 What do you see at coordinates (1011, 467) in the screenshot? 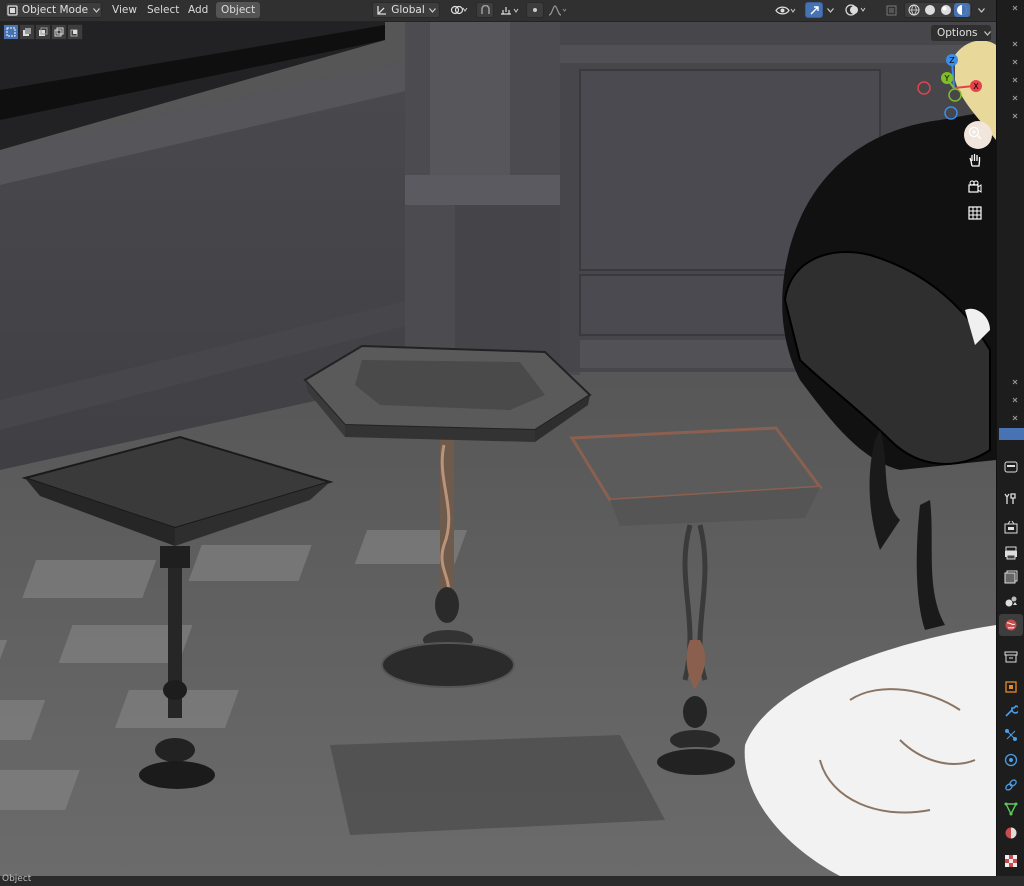
I see `properties-type-toggle` at bounding box center [1011, 467].